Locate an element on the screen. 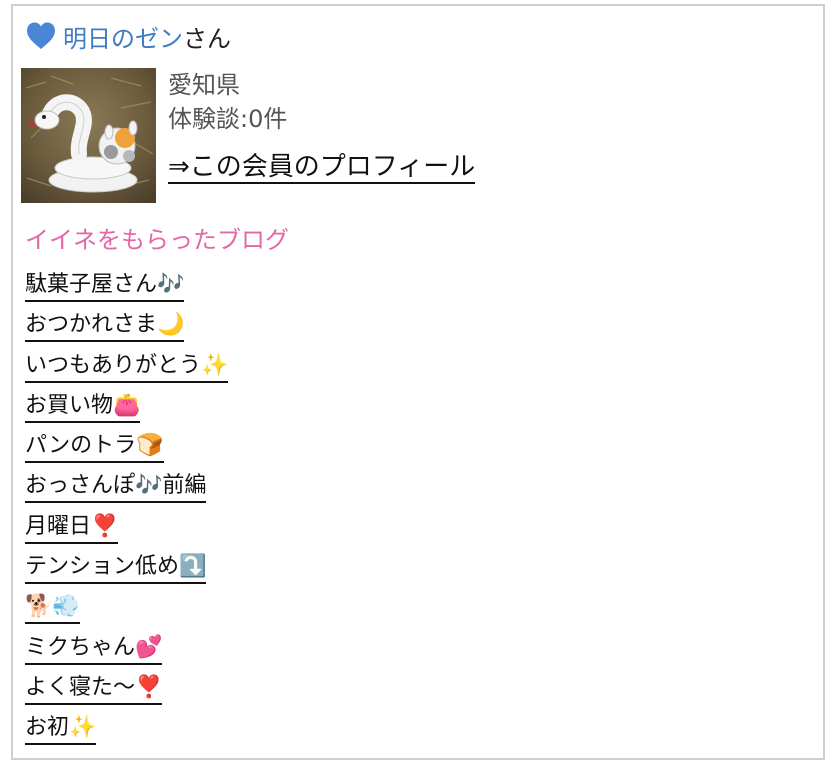 Image resolution: width=840 pixels, height=768 pixels. list-item: おつかれさま🌙 is located at coordinates (126, 330).